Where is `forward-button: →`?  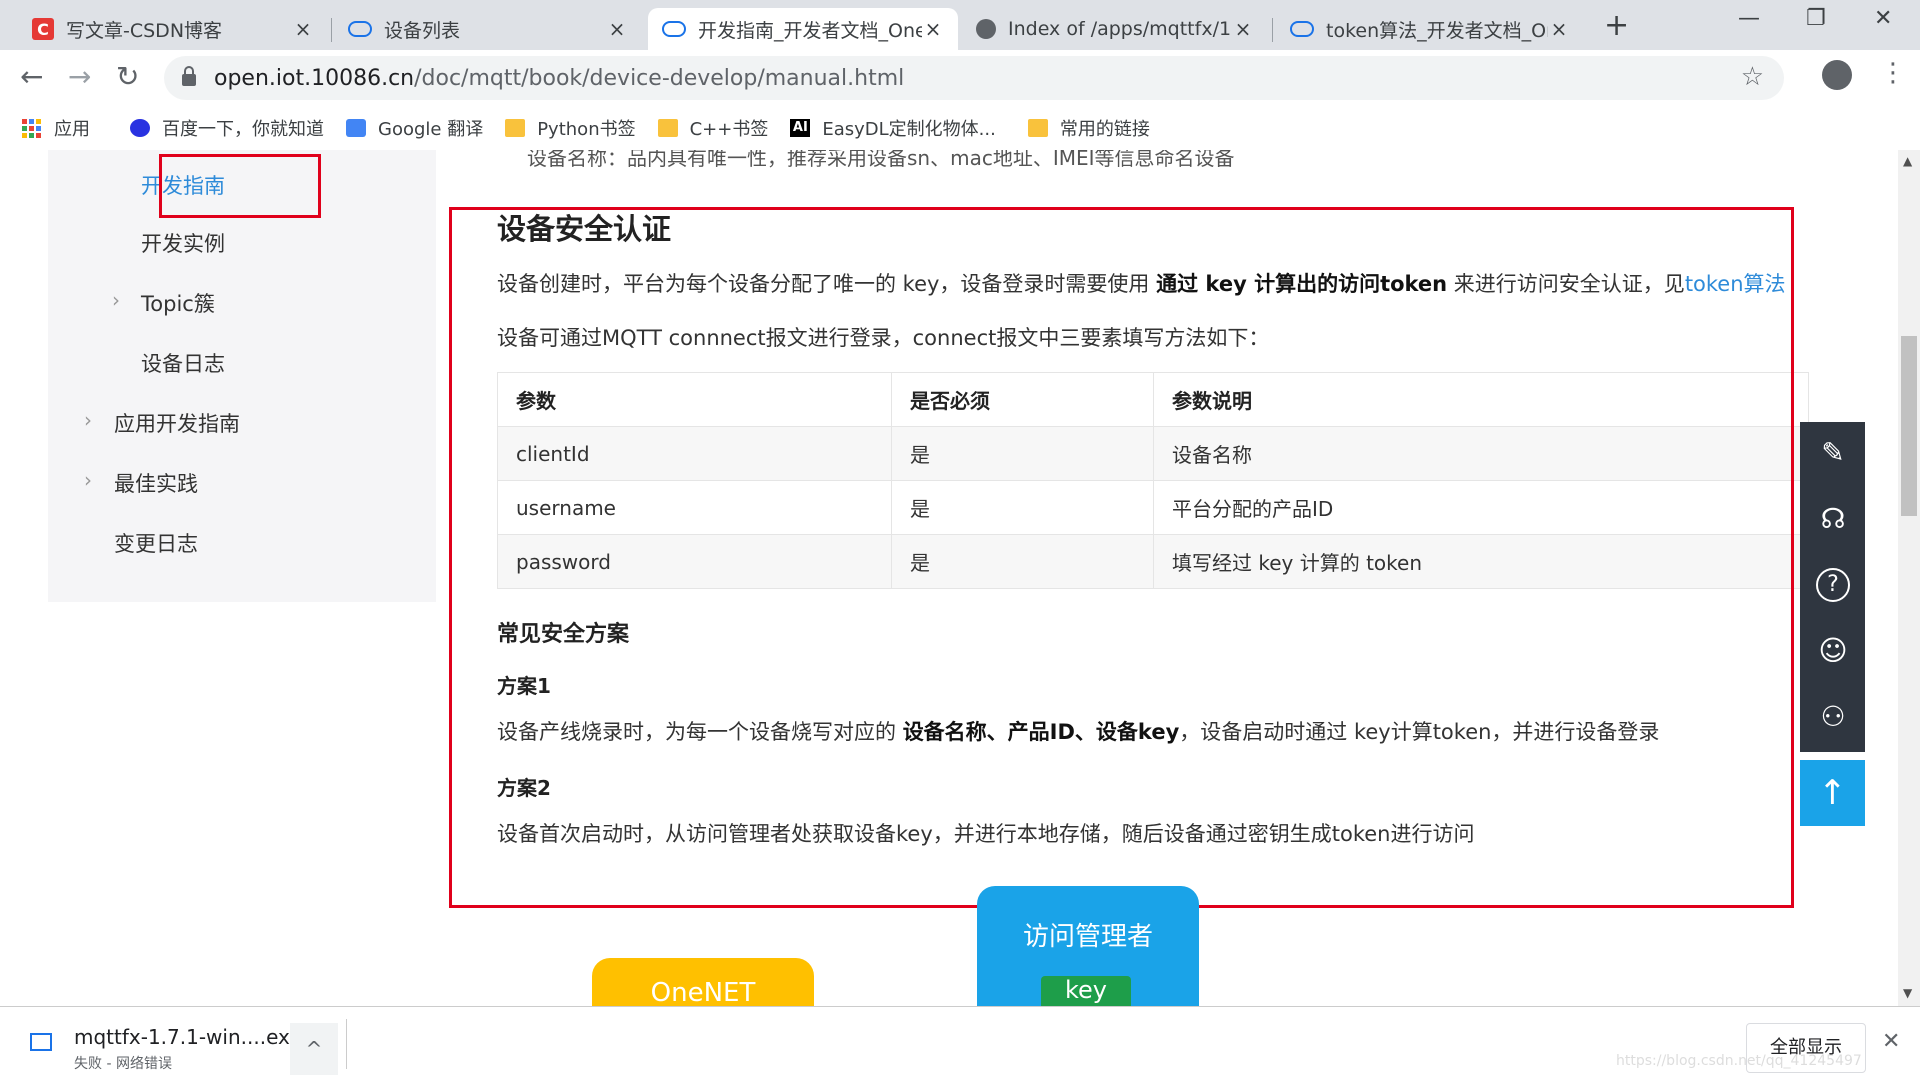 forward-button: → is located at coordinates (79, 76).